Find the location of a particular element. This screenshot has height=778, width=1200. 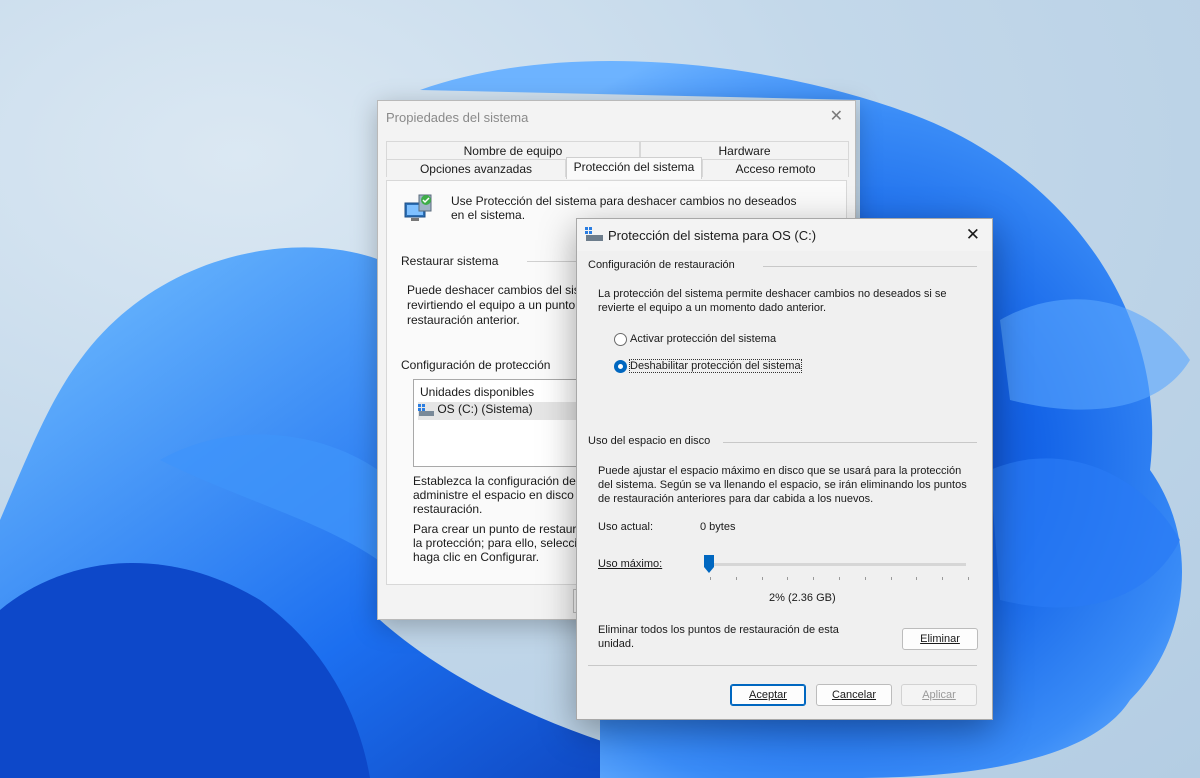

delete-button-label: Eliminar is located at coordinates (940, 639).